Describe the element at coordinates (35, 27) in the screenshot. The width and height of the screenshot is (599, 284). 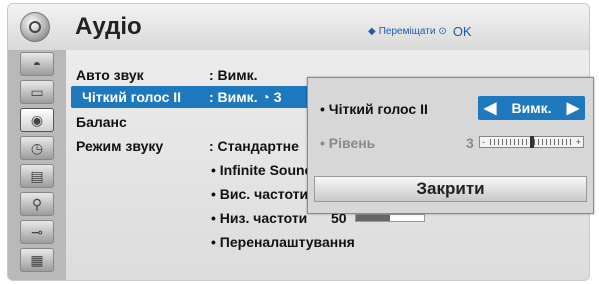
I see `audio-speaker-icon` at that location.